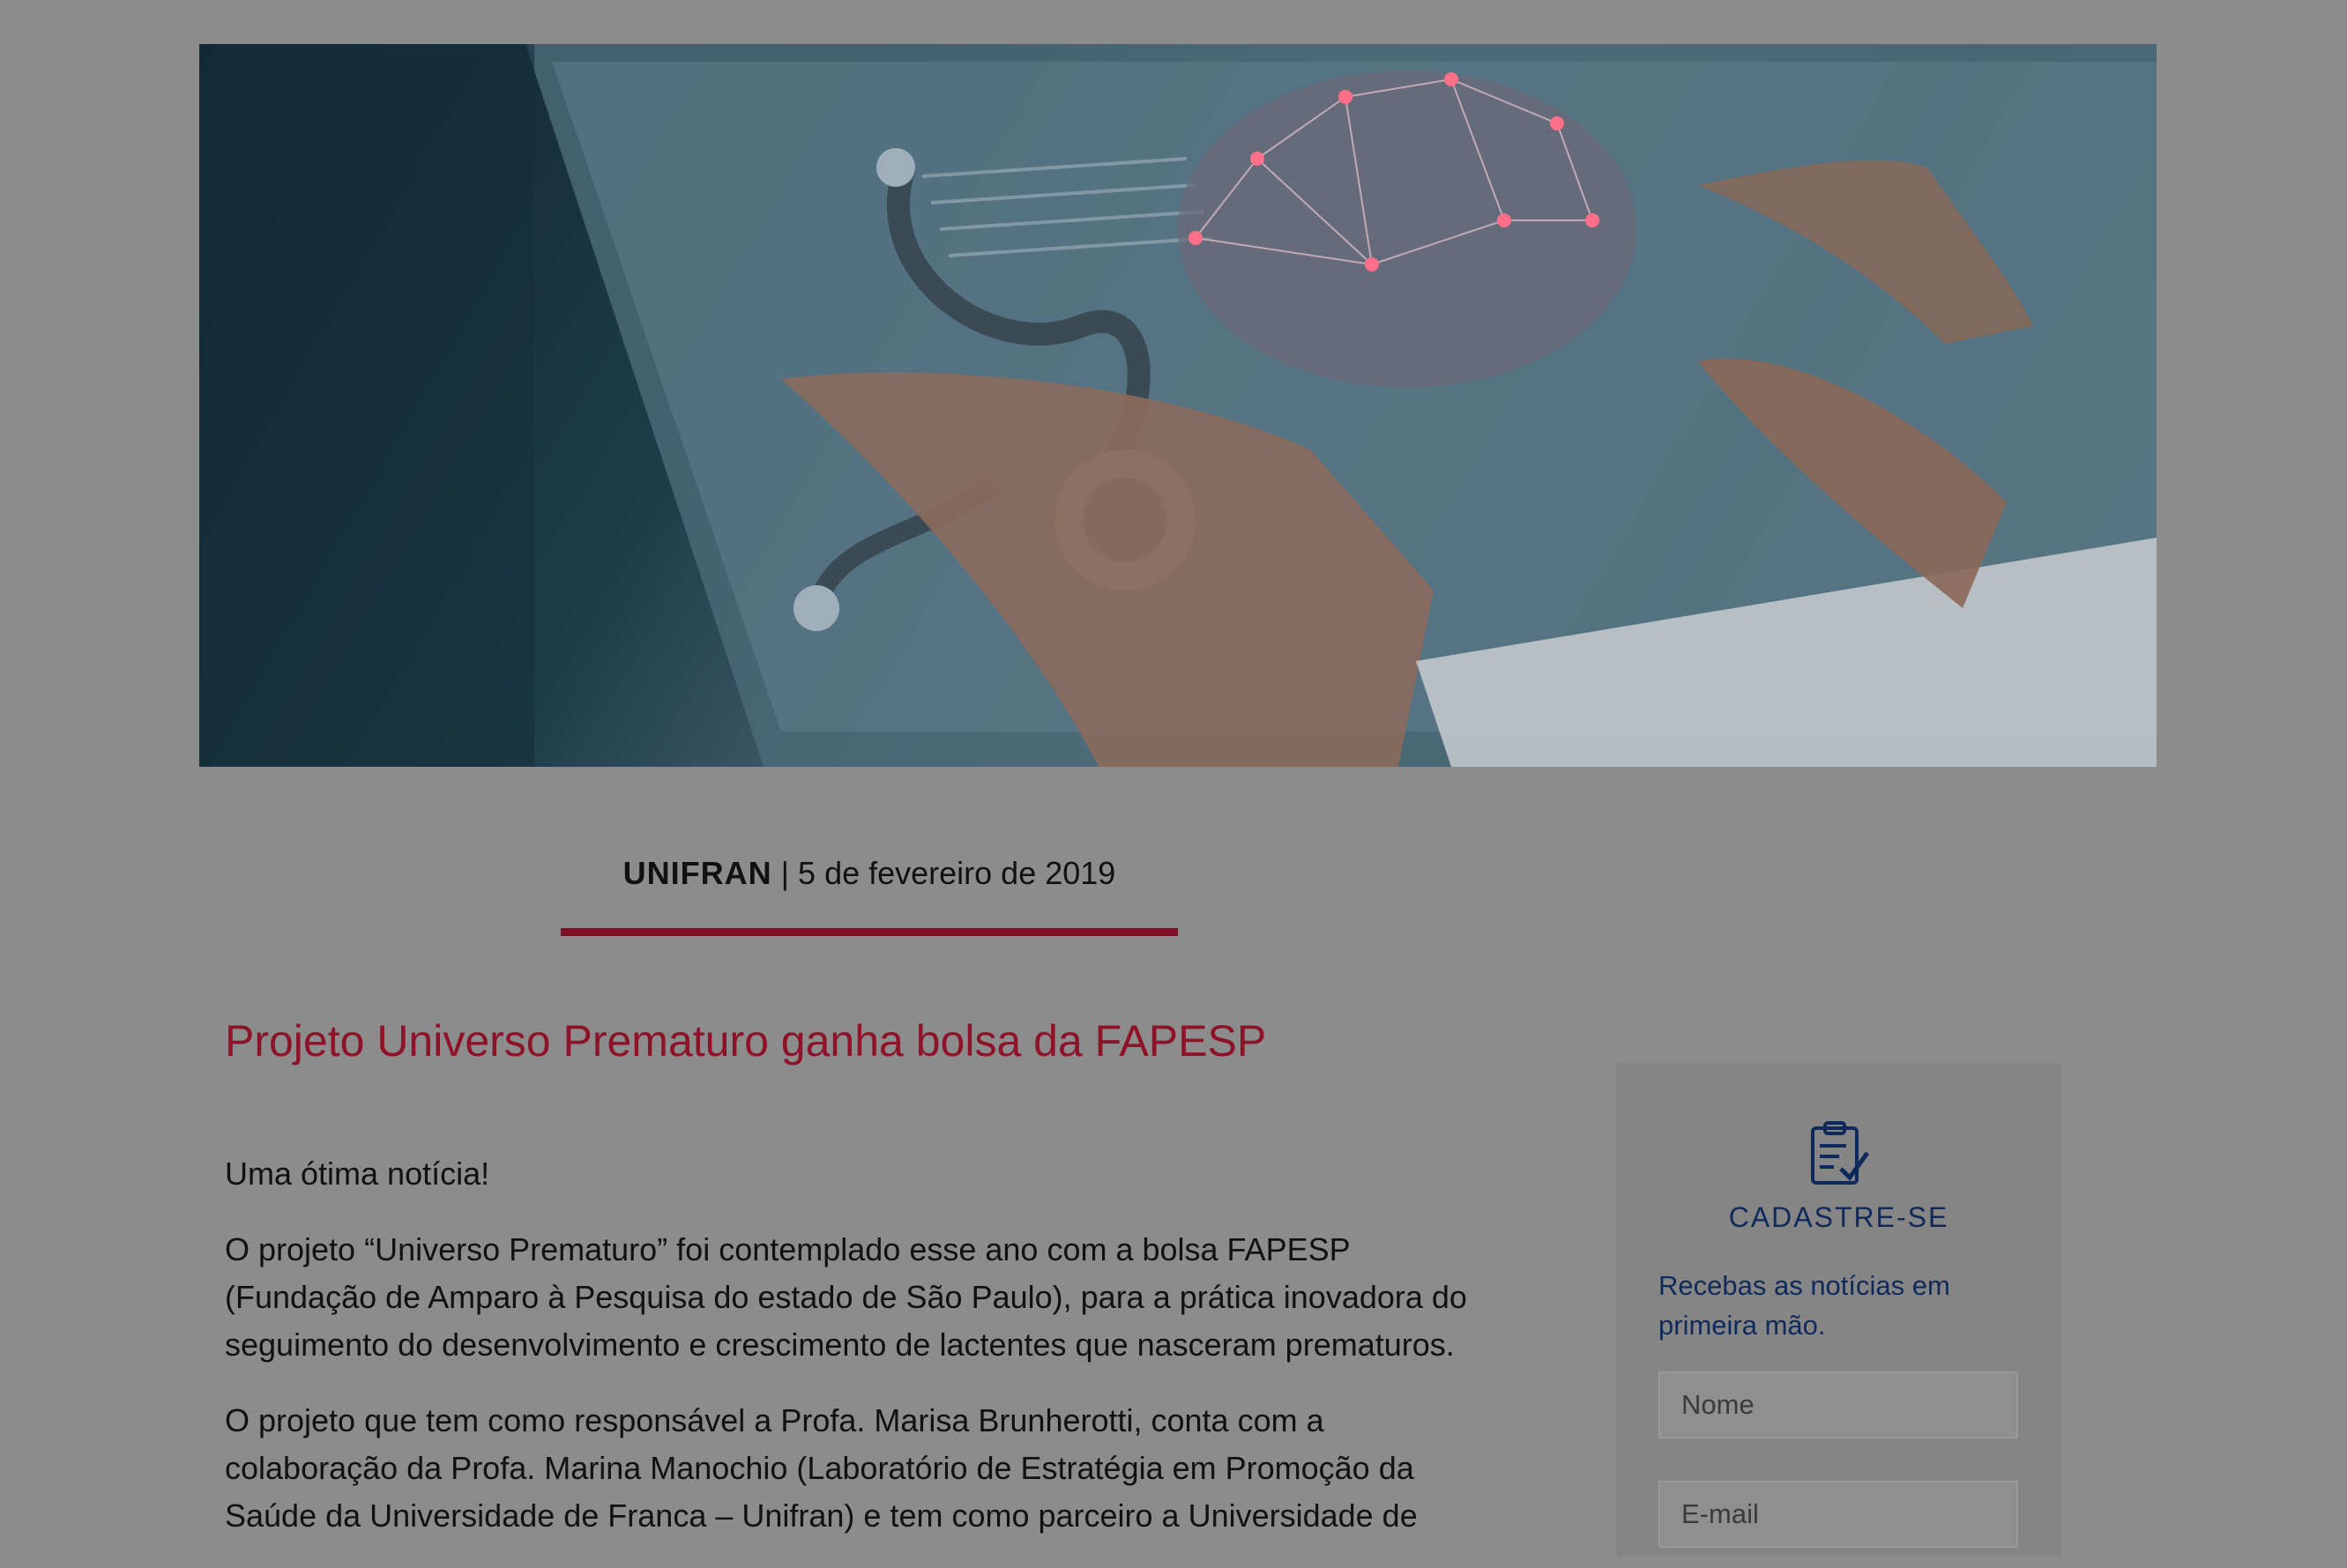 The width and height of the screenshot is (2347, 1568). Describe the element at coordinates (957, 873) in the screenshot. I see `post-date: 5 de fevereiro de 2019` at that location.